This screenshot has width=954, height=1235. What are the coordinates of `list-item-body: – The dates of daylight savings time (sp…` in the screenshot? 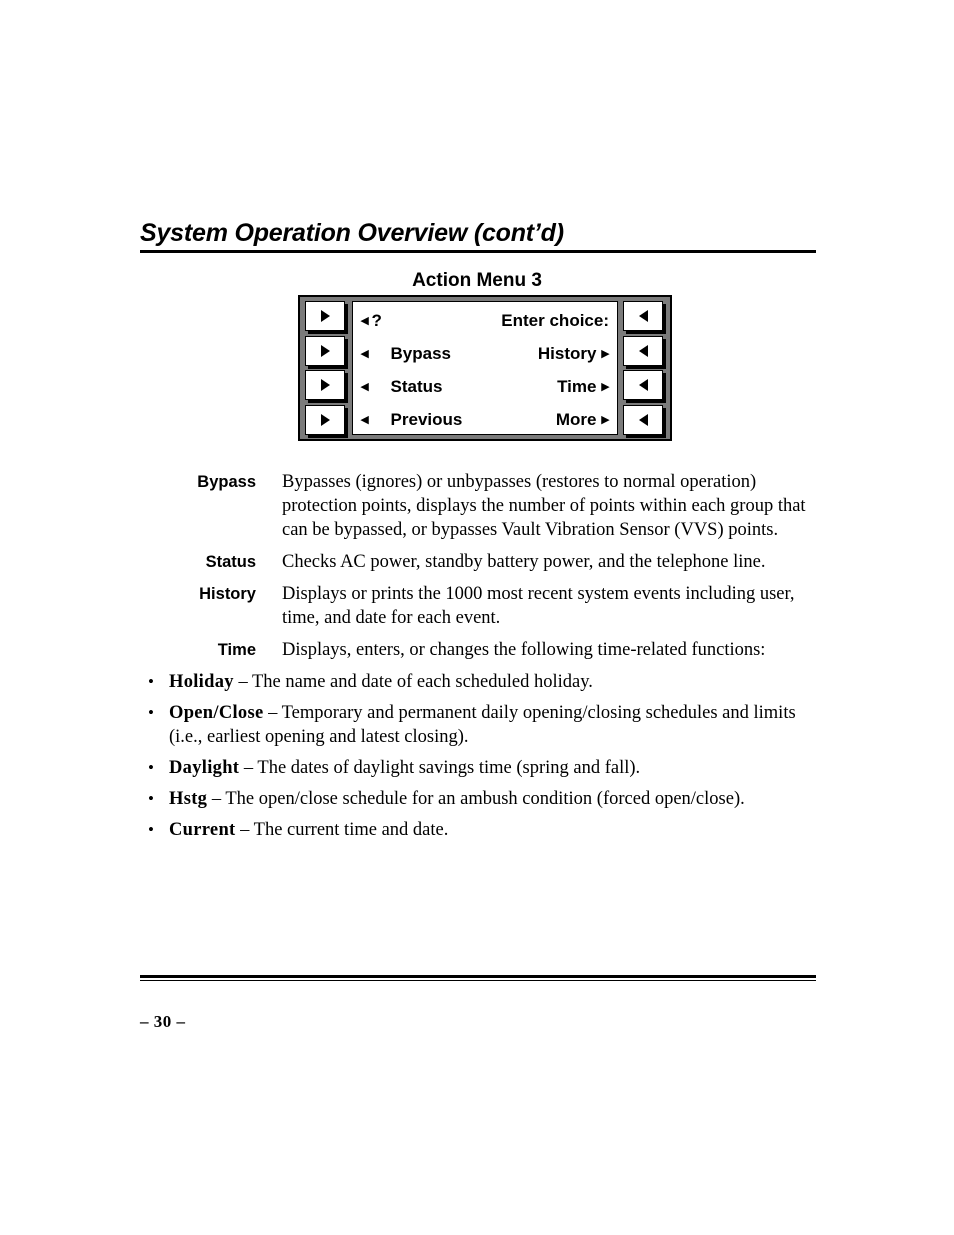 It's located at (440, 768).